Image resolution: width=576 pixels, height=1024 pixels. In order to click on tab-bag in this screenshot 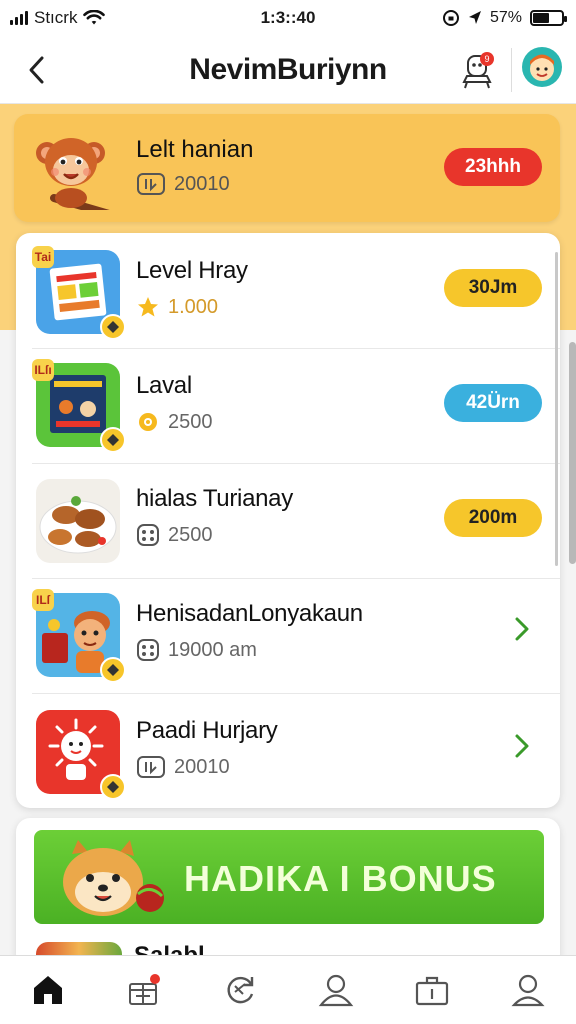, I will do `click(432, 990)`.